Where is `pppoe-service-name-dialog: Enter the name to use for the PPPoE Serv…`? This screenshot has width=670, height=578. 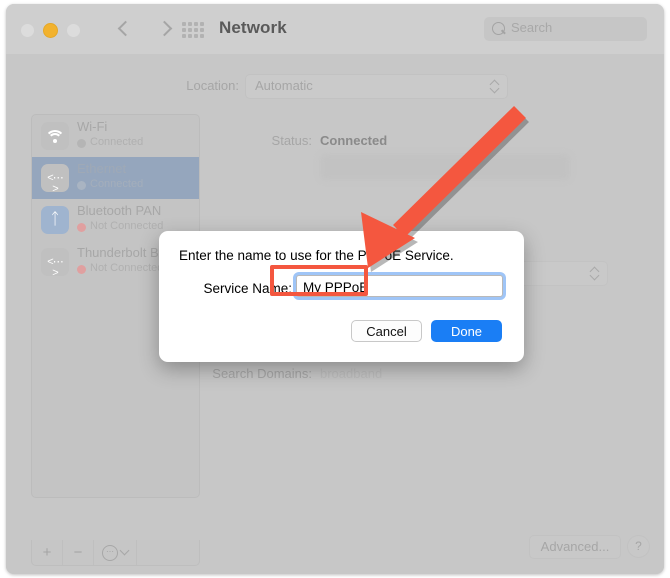 pppoe-service-name-dialog: Enter the name to use for the PPPoE Serv… is located at coordinates (341, 296).